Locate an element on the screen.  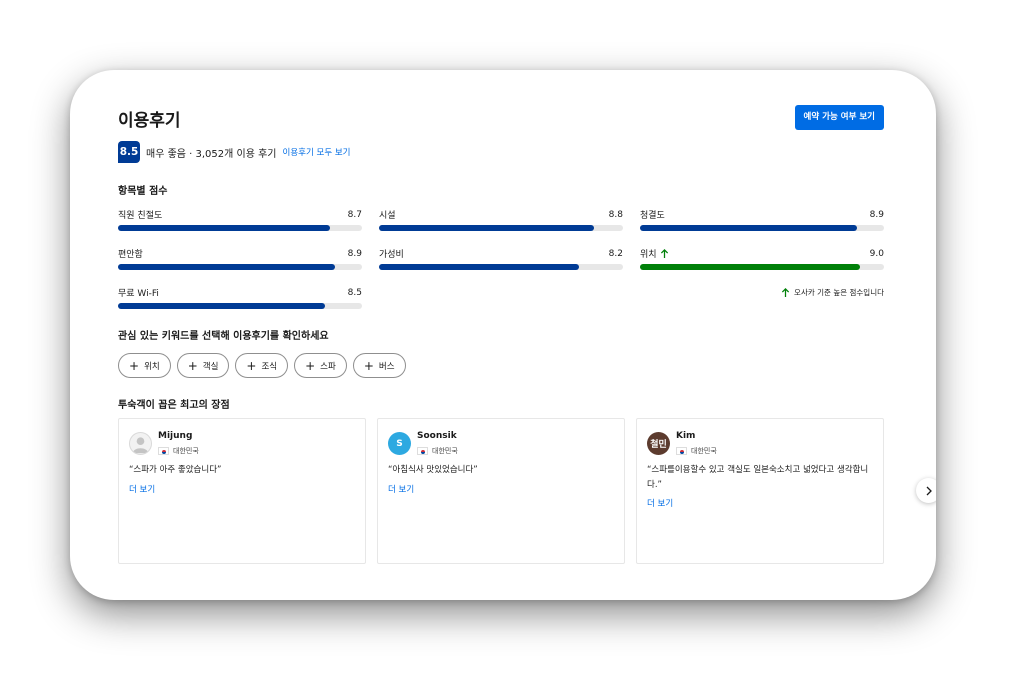
category-scores-heading: 항목별 점수 is located at coordinates (143, 191).